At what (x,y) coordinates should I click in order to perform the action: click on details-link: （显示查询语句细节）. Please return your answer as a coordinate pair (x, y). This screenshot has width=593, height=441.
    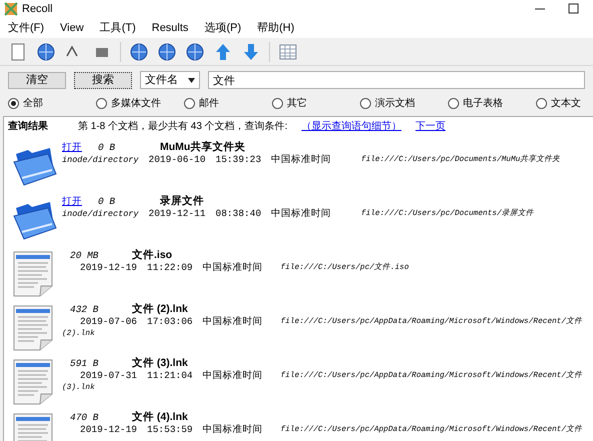
    Looking at the image, I should click on (351, 126).